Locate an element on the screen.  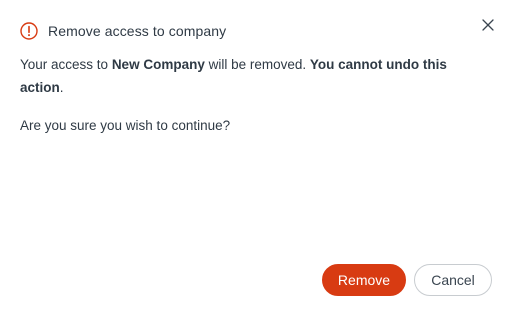
close-icon is located at coordinates (488, 25).